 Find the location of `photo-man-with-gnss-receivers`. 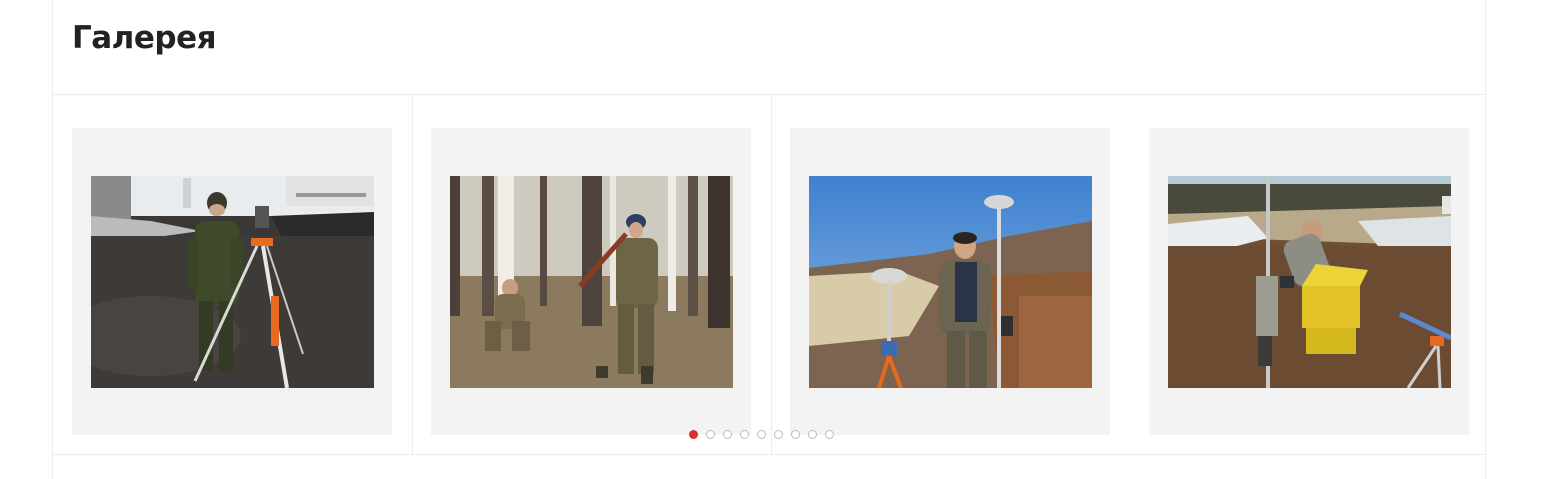

photo-man-with-gnss-receivers is located at coordinates (950, 282).